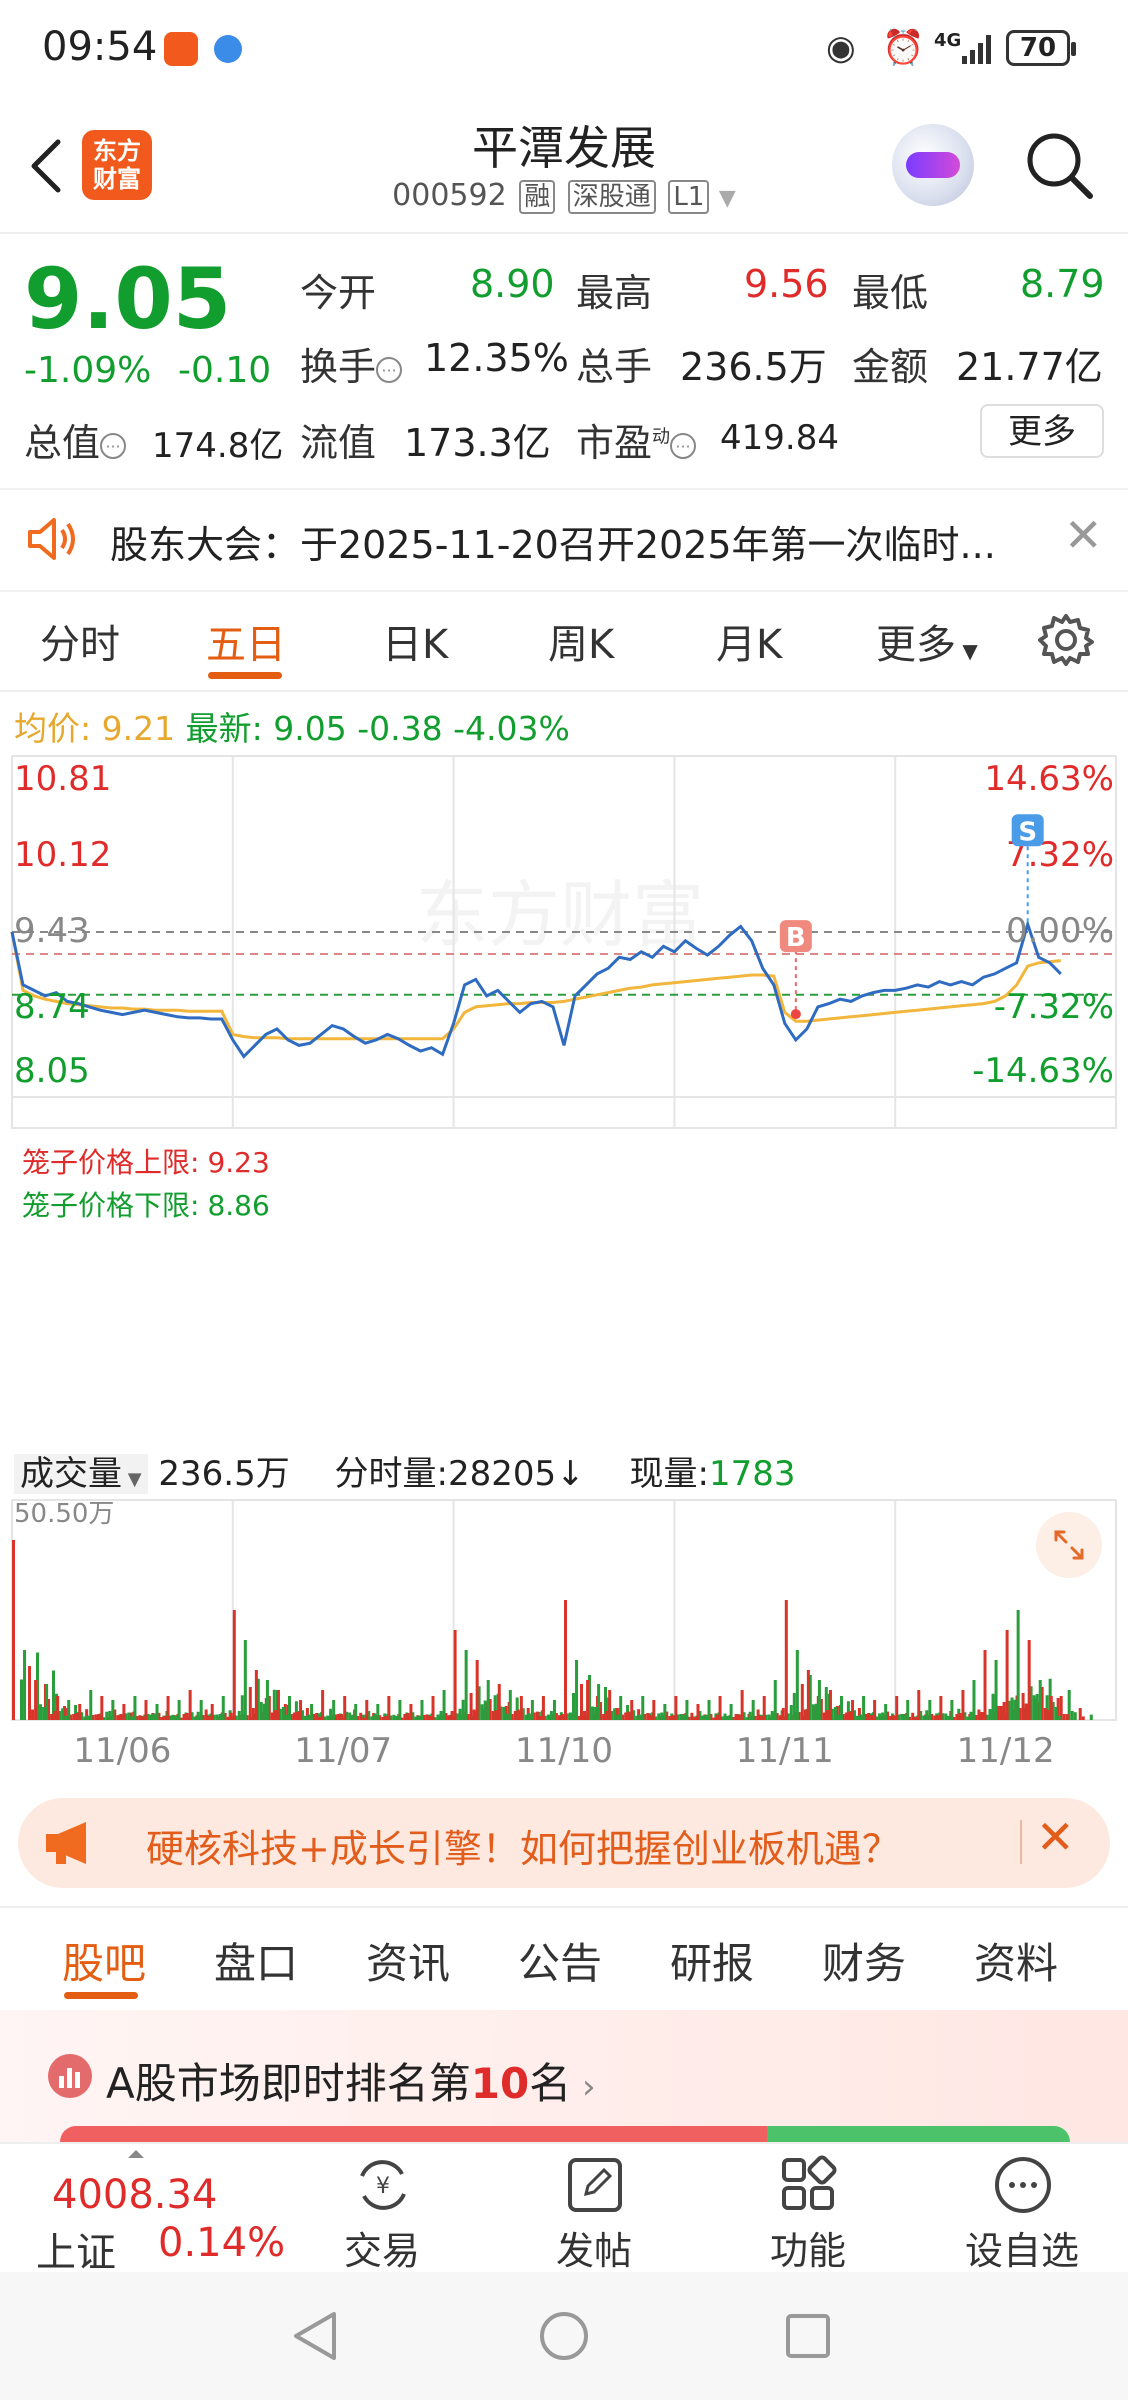 The height and width of the screenshot is (2400, 1128). Describe the element at coordinates (564, 1907) in the screenshot. I see `section-divider` at that location.